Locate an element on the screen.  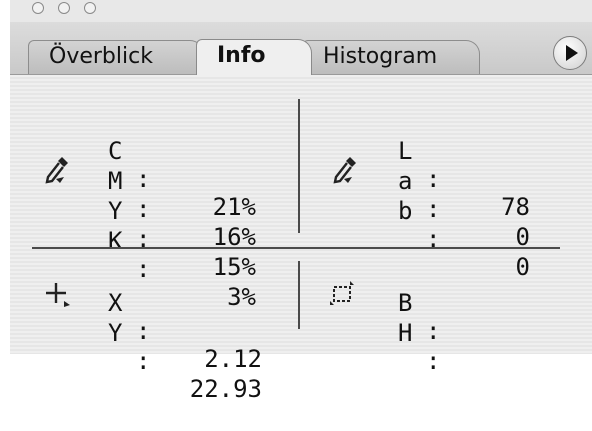
vertical-divider-bottom is located at coordinates (299, 295).